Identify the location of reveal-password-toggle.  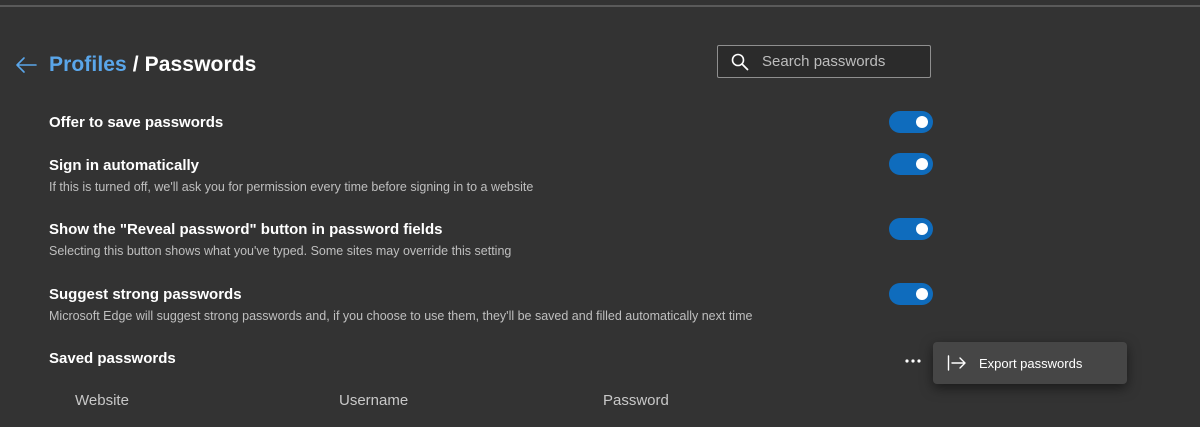
(911, 229).